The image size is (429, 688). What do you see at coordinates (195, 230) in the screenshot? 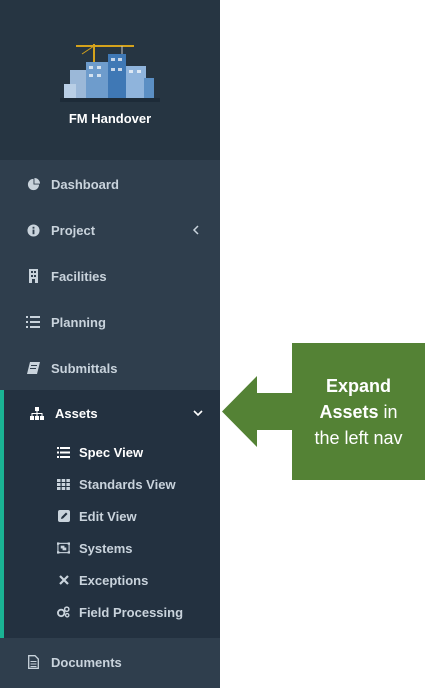
I see `chevron-left-icon` at bounding box center [195, 230].